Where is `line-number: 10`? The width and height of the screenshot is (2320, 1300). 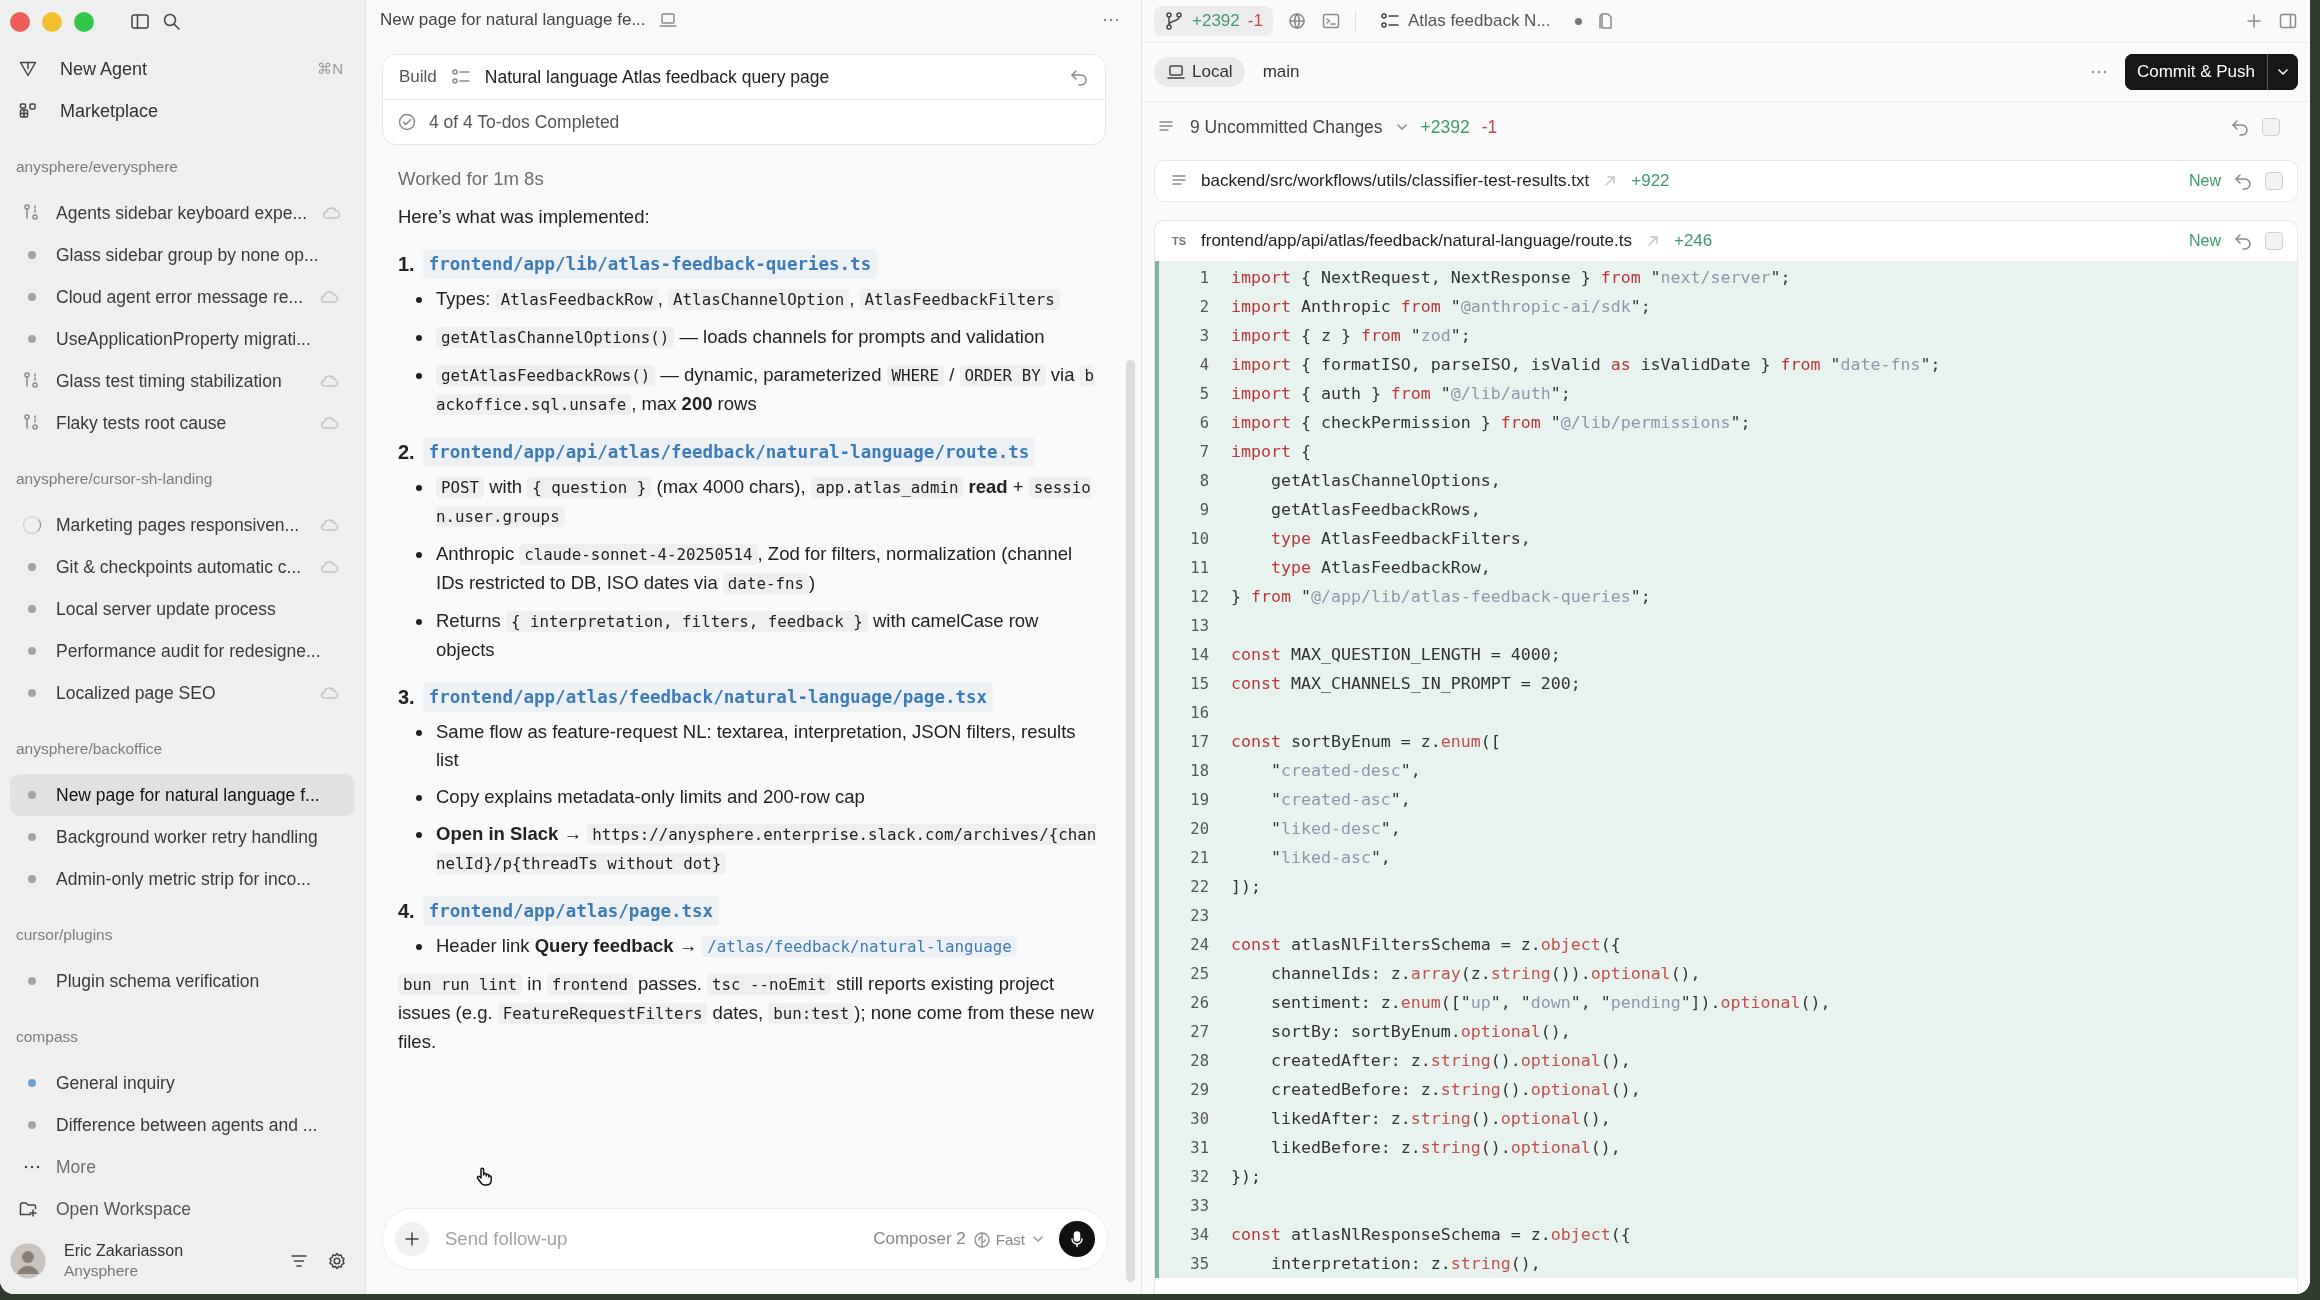 line-number: 10 is located at coordinates (1199, 538).